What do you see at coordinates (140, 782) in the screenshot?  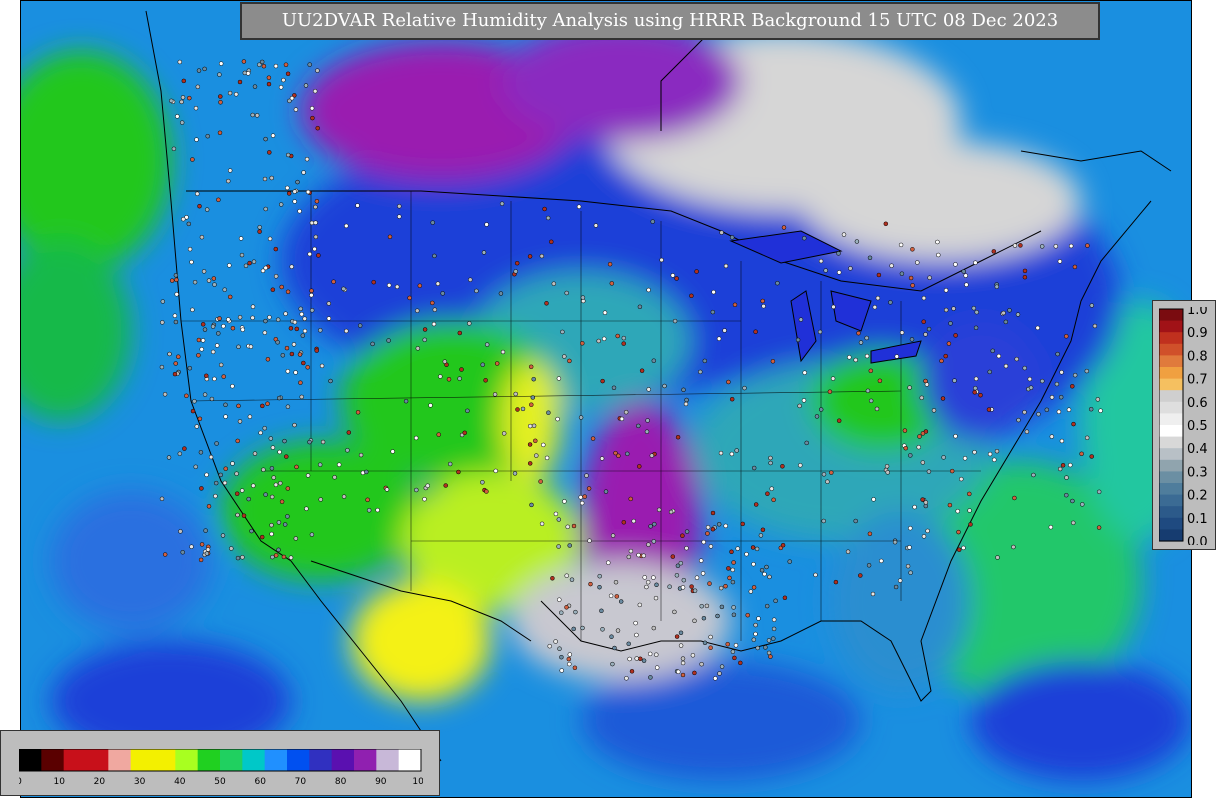 I see `rh-tick-label: 30` at bounding box center [140, 782].